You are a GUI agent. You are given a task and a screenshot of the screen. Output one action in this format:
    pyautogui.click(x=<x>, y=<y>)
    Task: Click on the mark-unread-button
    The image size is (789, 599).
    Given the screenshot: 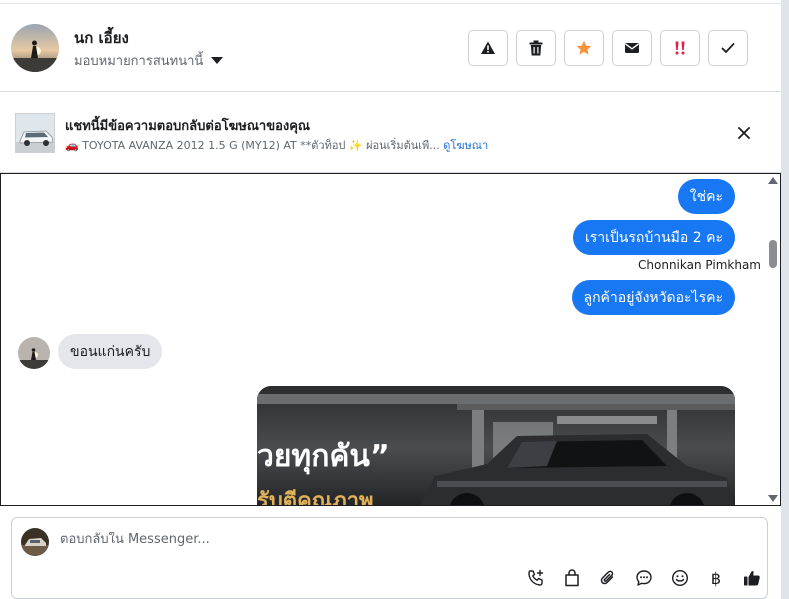 What is the action you would take?
    pyautogui.click(x=632, y=48)
    